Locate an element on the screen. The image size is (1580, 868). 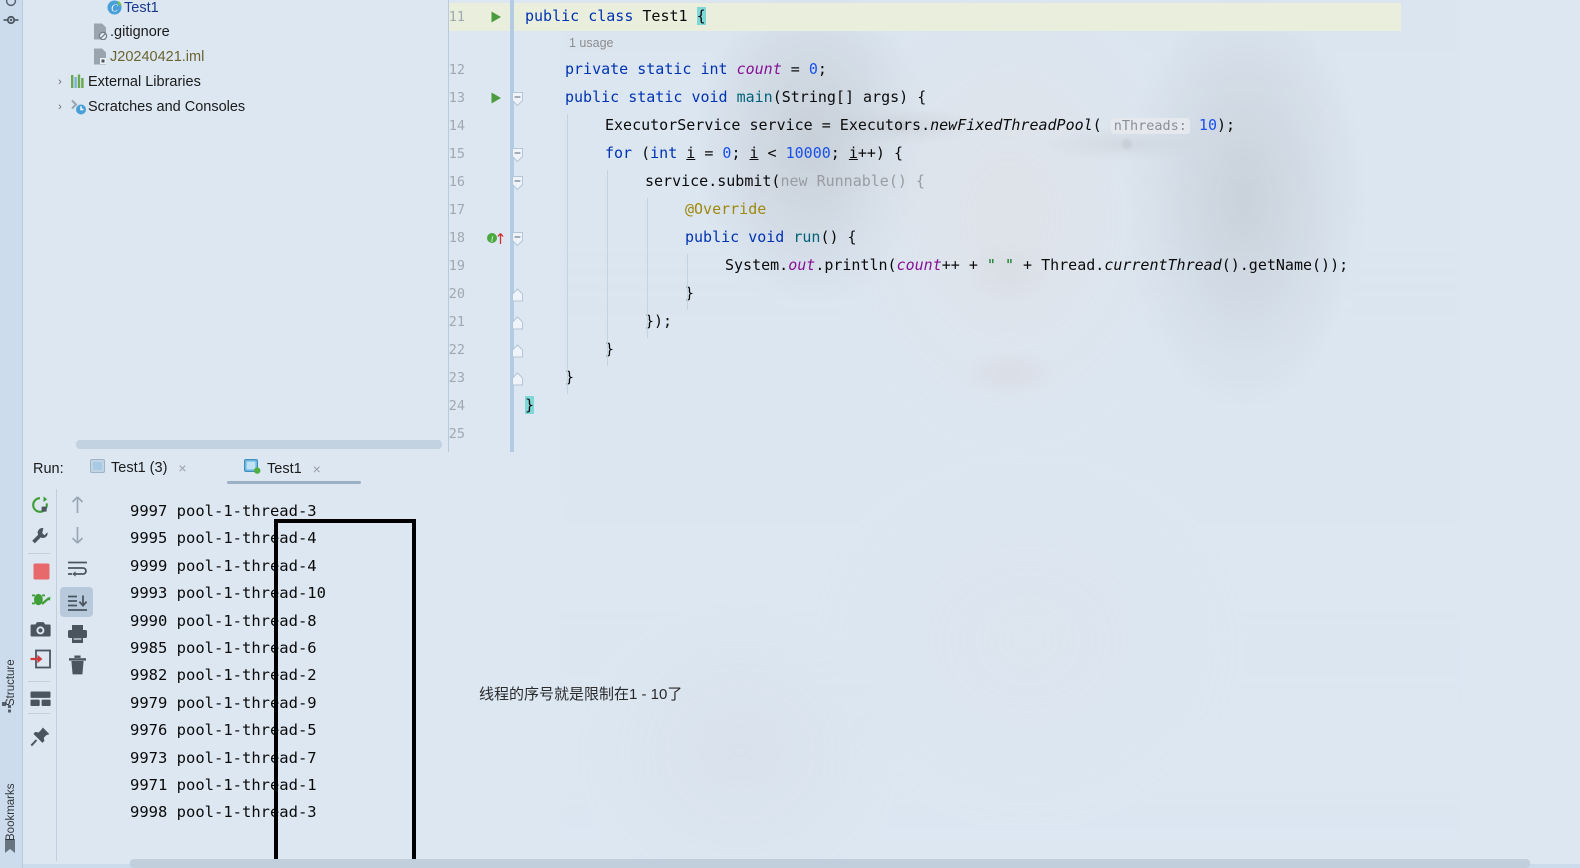
project-horizontal-scrollbar is located at coordinates (259, 444).